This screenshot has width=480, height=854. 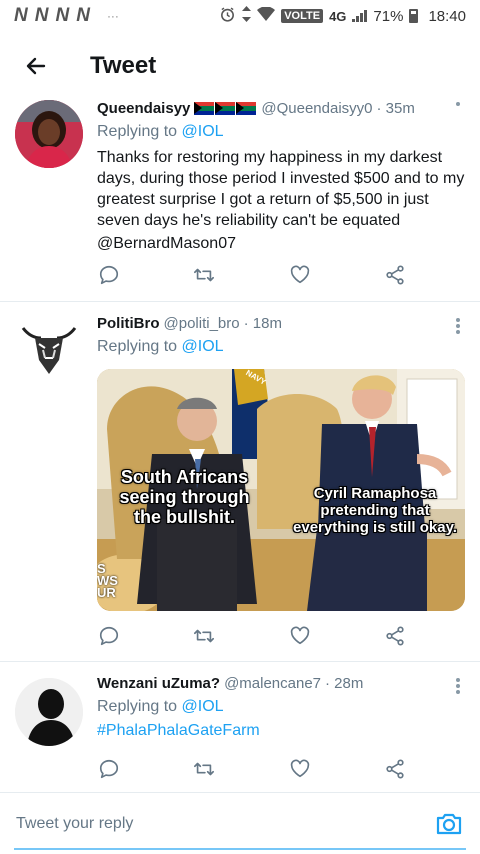 What do you see at coordinates (388, 16) in the screenshot?
I see `battery-percent: 71%` at bounding box center [388, 16].